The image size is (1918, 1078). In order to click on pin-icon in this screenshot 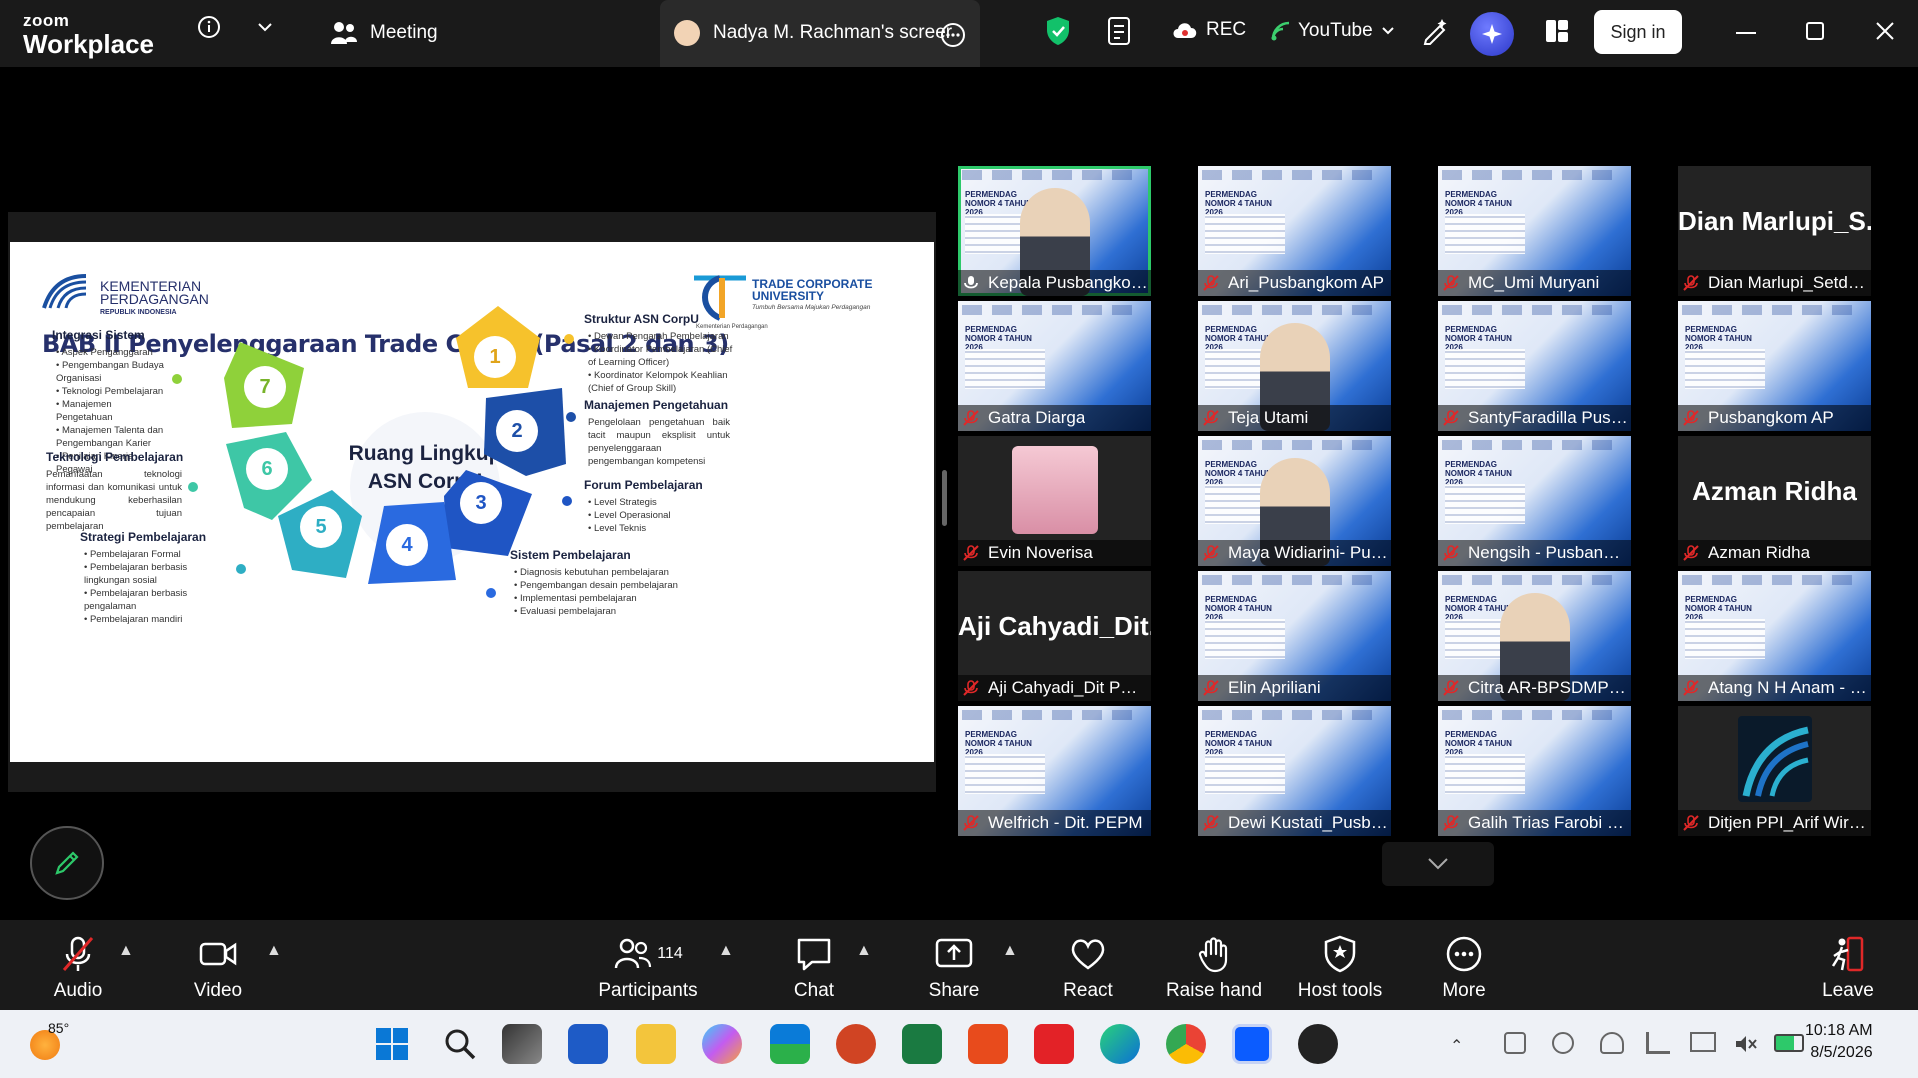, I will do `click(971, 282)`.